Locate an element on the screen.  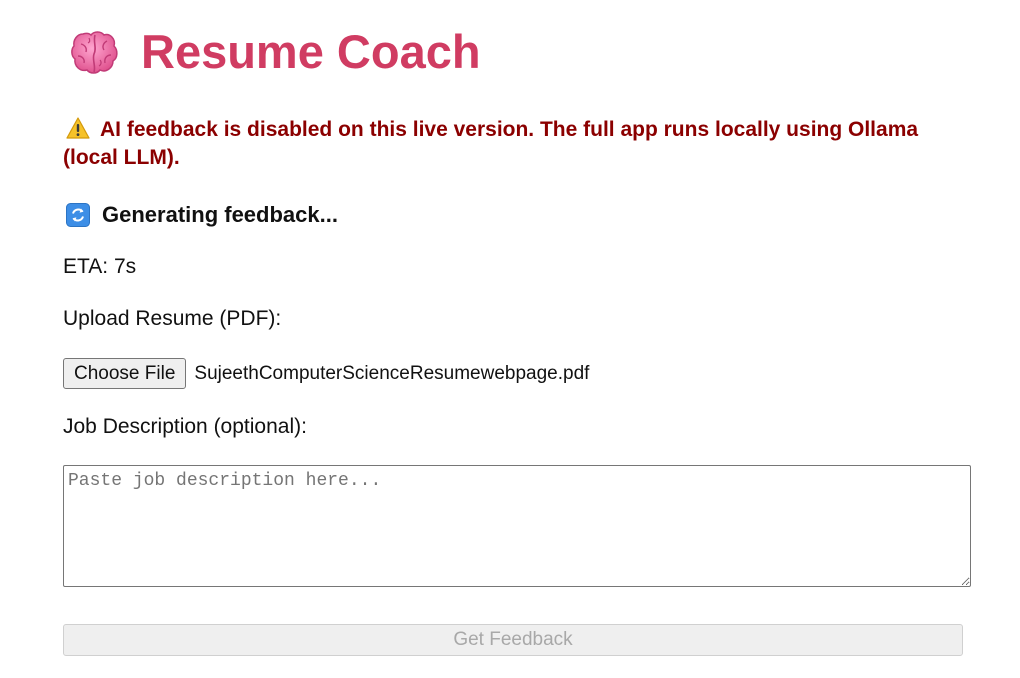
page-header: Resume Coach is located at coordinates (275, 52).